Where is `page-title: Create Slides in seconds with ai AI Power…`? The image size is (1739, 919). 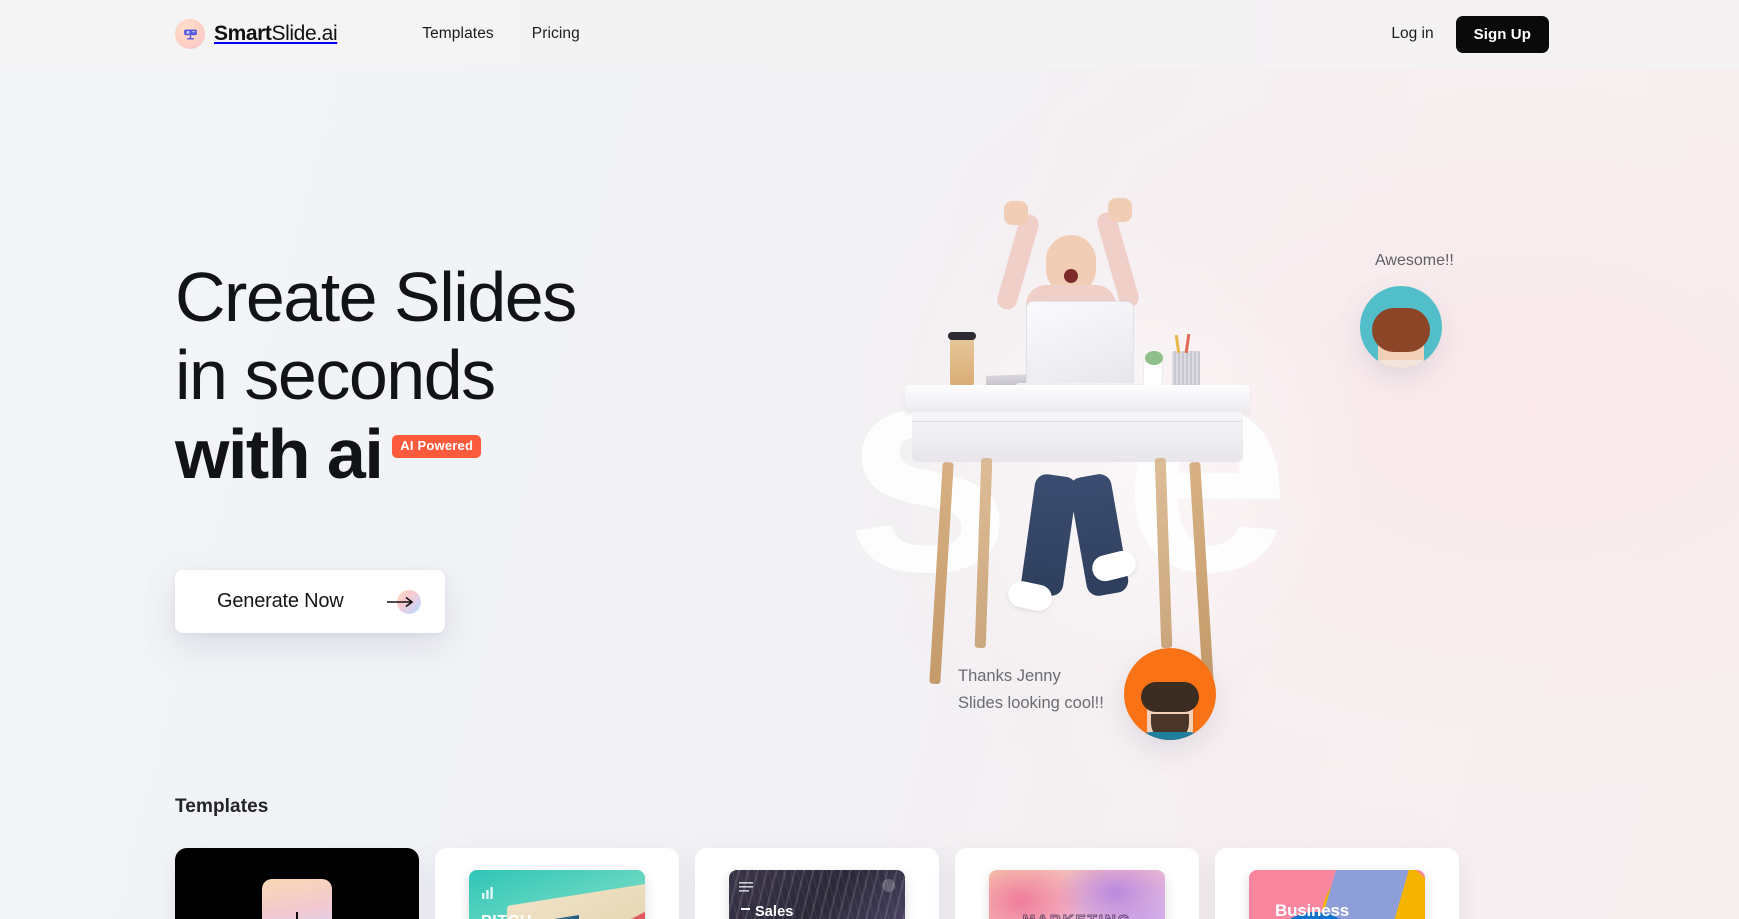 page-title: Create Slides in seconds with ai AI Power… is located at coordinates (525, 375).